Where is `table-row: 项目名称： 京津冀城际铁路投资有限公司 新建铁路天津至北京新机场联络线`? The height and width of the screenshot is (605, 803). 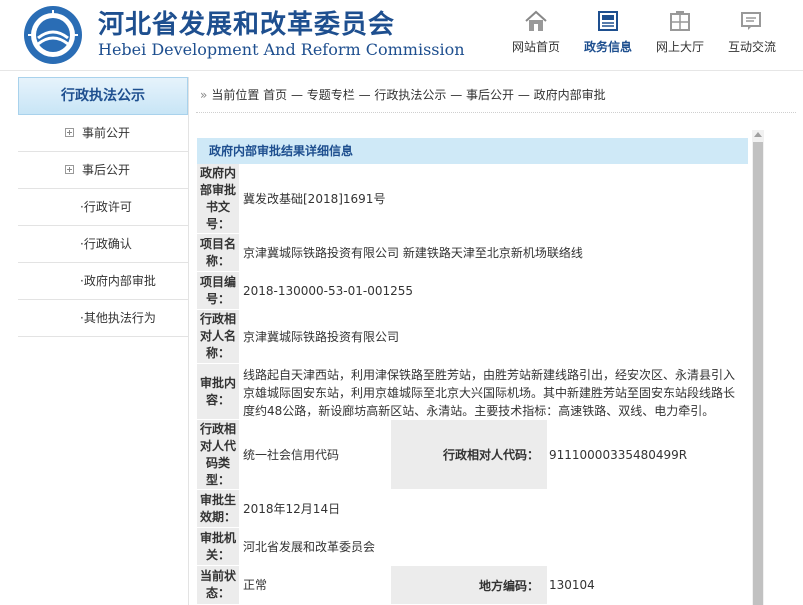
table-row: 项目名称： 京津冀城际铁路投资有限公司 新建铁路天津至北京新机场联络线 is located at coordinates (472, 253).